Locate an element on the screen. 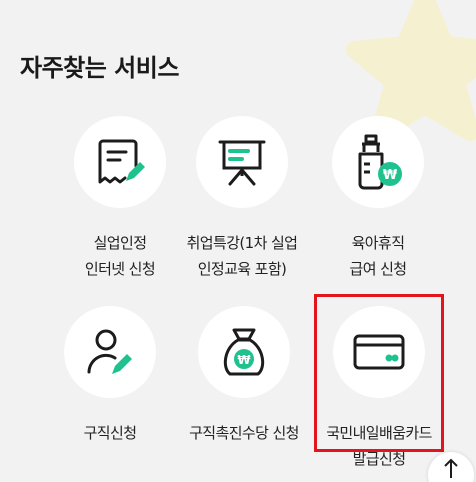  baby-bottle-won-icon: ₩ is located at coordinates (380, 162).